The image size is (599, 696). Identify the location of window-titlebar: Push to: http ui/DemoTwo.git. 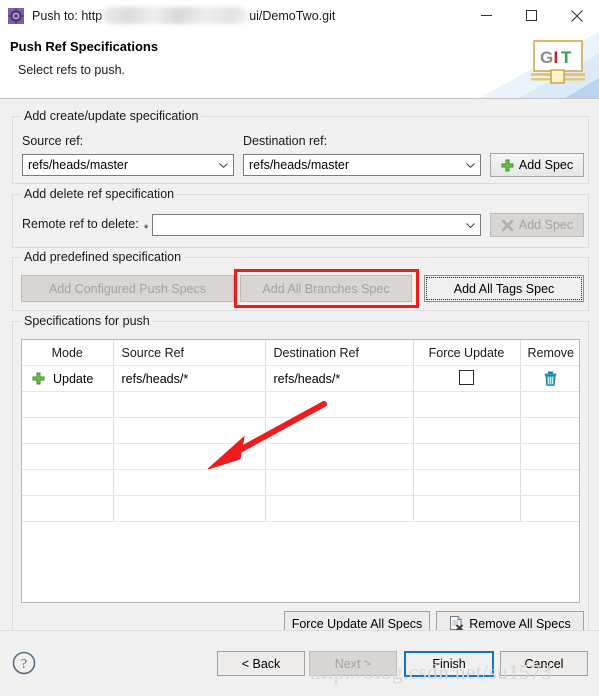
(299, 16).